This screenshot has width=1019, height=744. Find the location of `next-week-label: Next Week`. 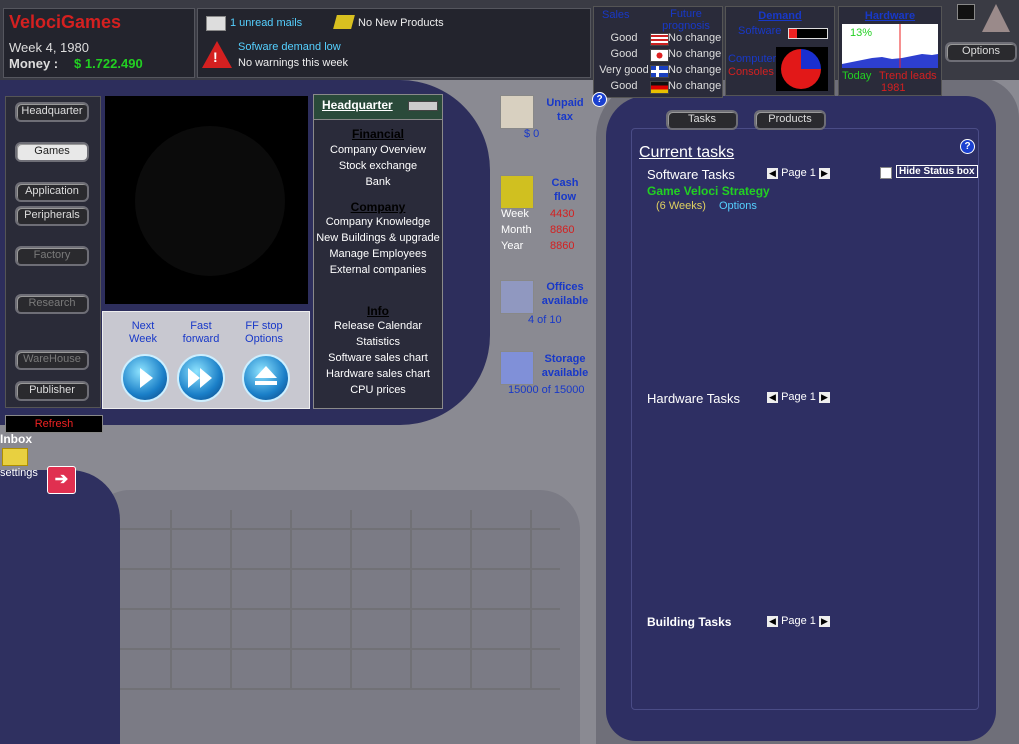

next-week-label: Next Week is located at coordinates (143, 333).